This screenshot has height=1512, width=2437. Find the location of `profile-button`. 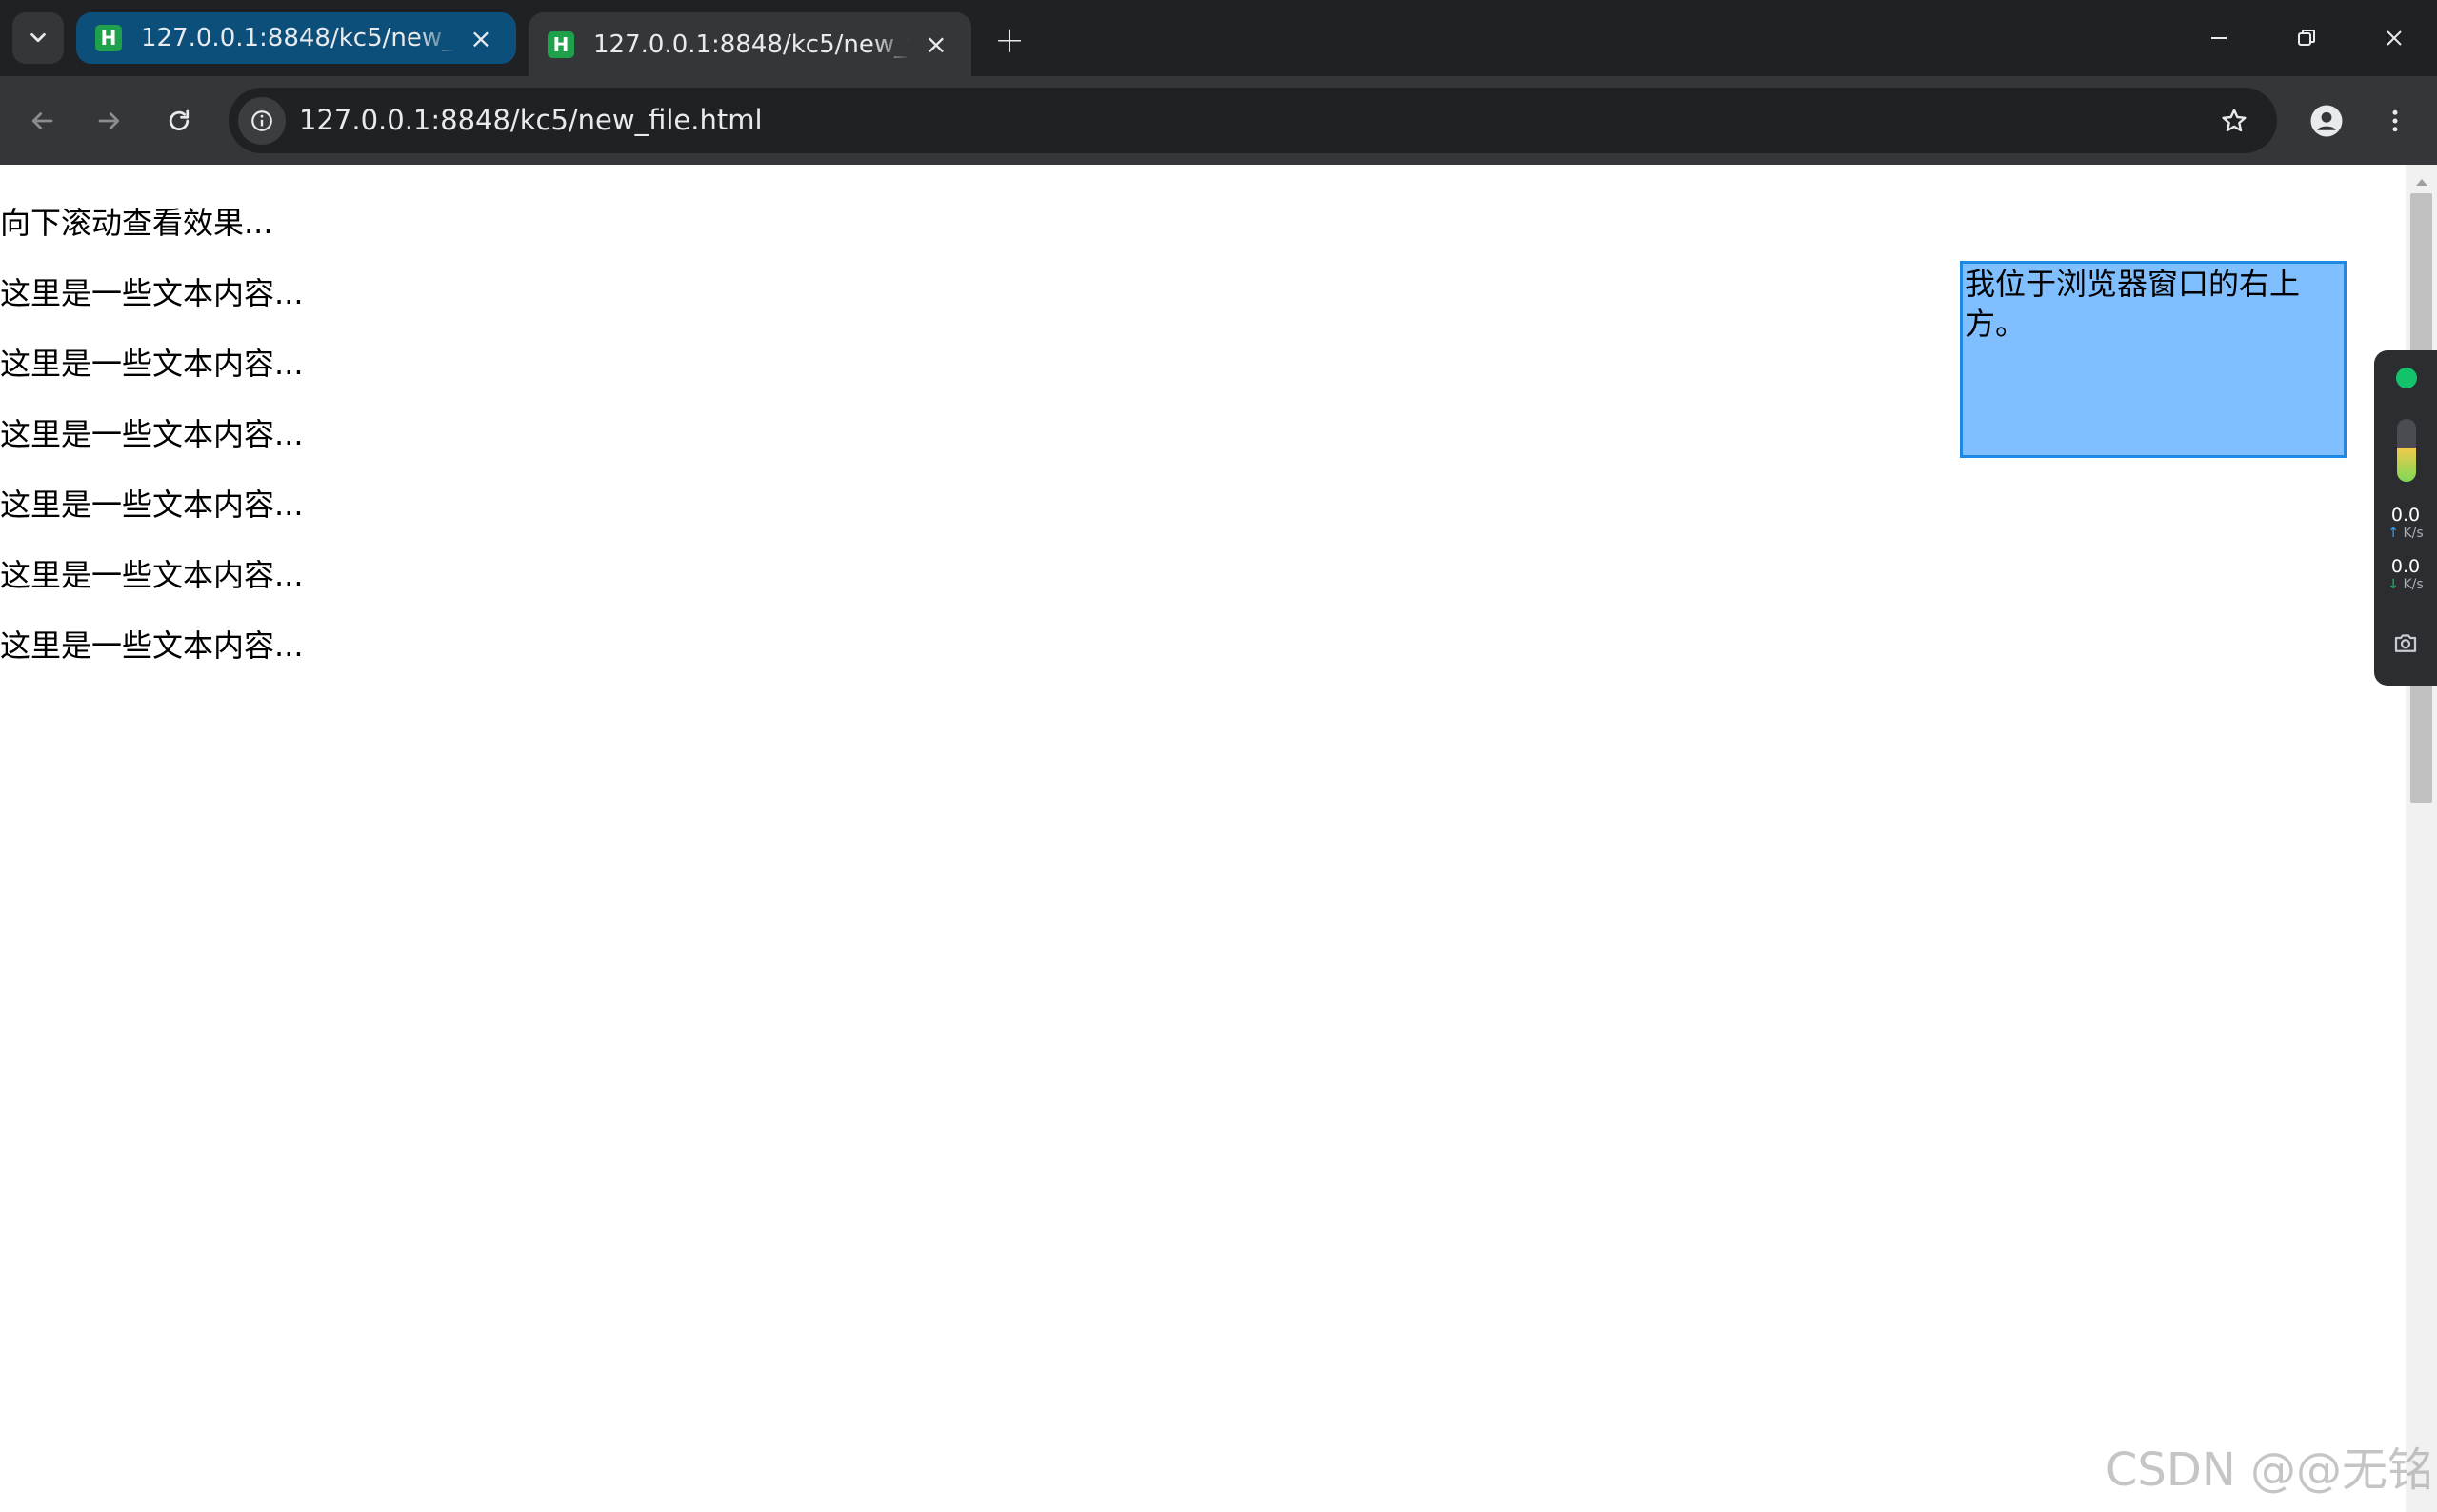

profile-button is located at coordinates (2326, 121).